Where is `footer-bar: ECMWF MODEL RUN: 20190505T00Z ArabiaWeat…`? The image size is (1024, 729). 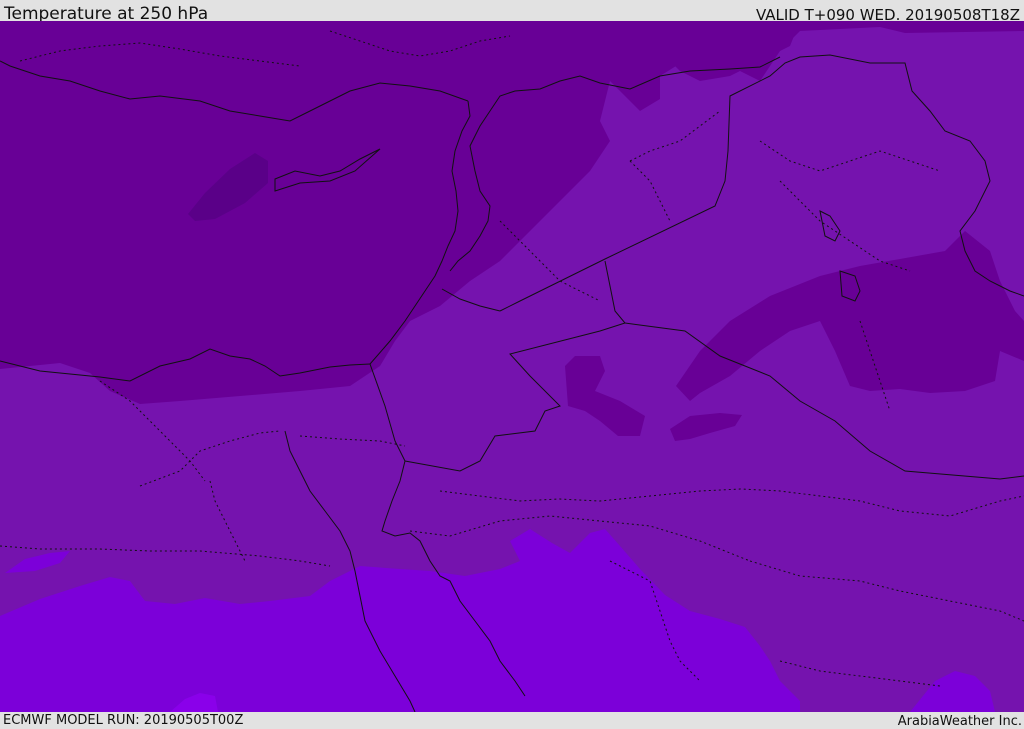 footer-bar: ECMWF MODEL RUN: 20190505T00Z ArabiaWeat… is located at coordinates (512, 720).